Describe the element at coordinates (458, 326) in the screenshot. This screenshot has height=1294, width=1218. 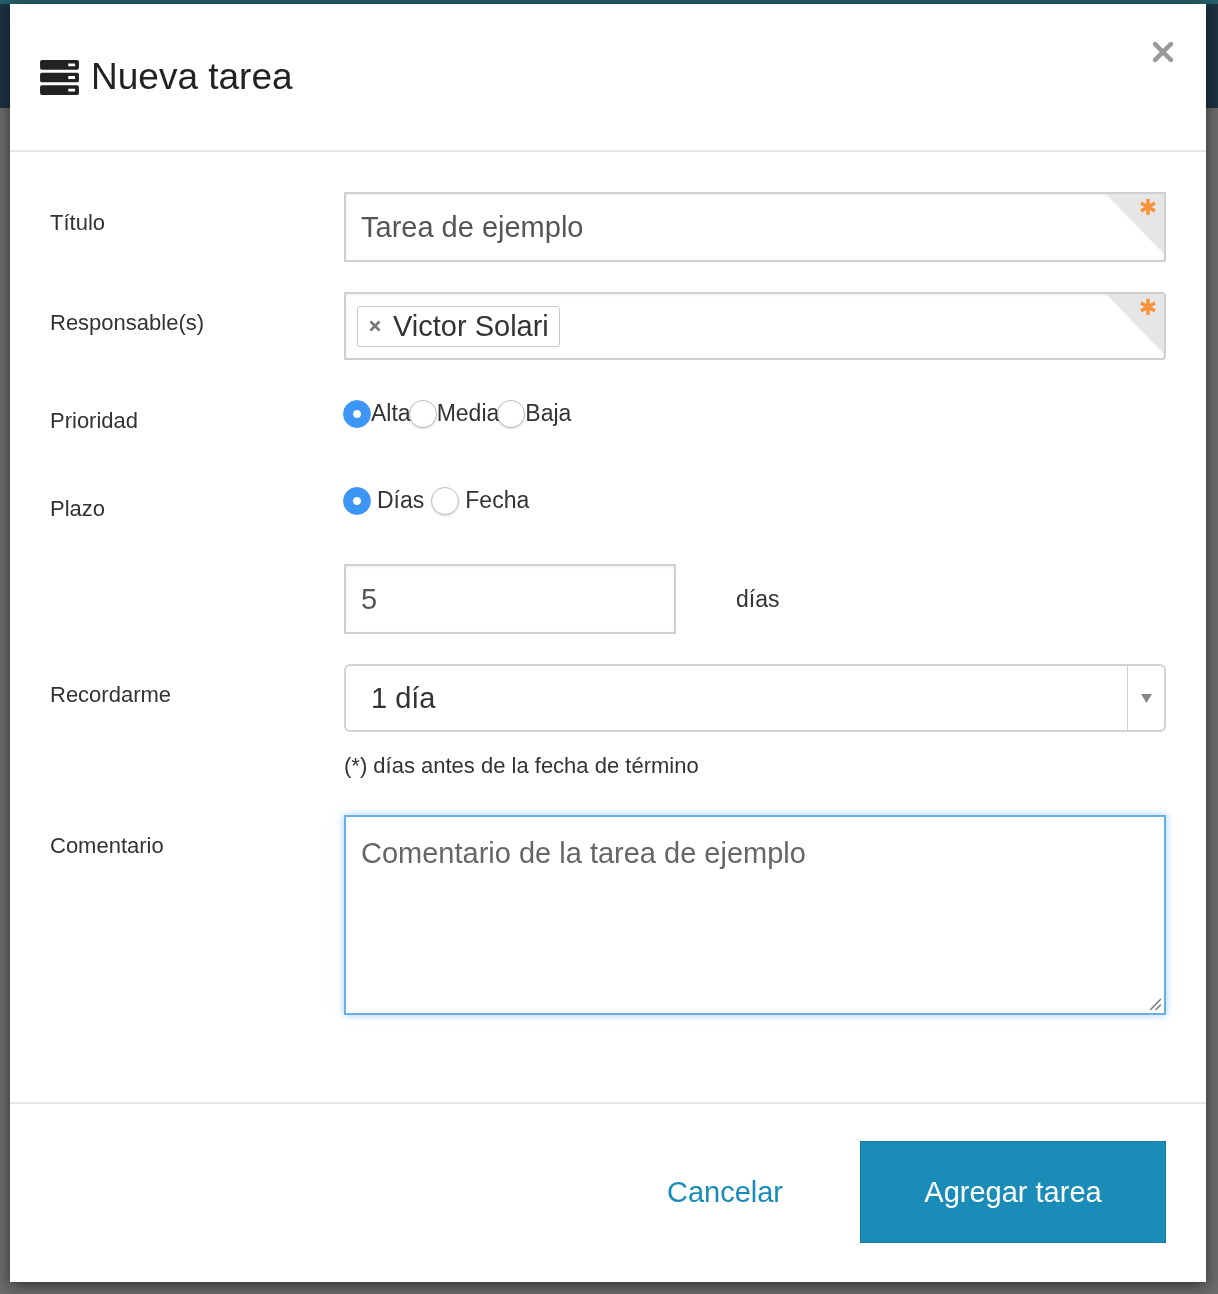
I see `assignee-tag: Victor Solari` at that location.